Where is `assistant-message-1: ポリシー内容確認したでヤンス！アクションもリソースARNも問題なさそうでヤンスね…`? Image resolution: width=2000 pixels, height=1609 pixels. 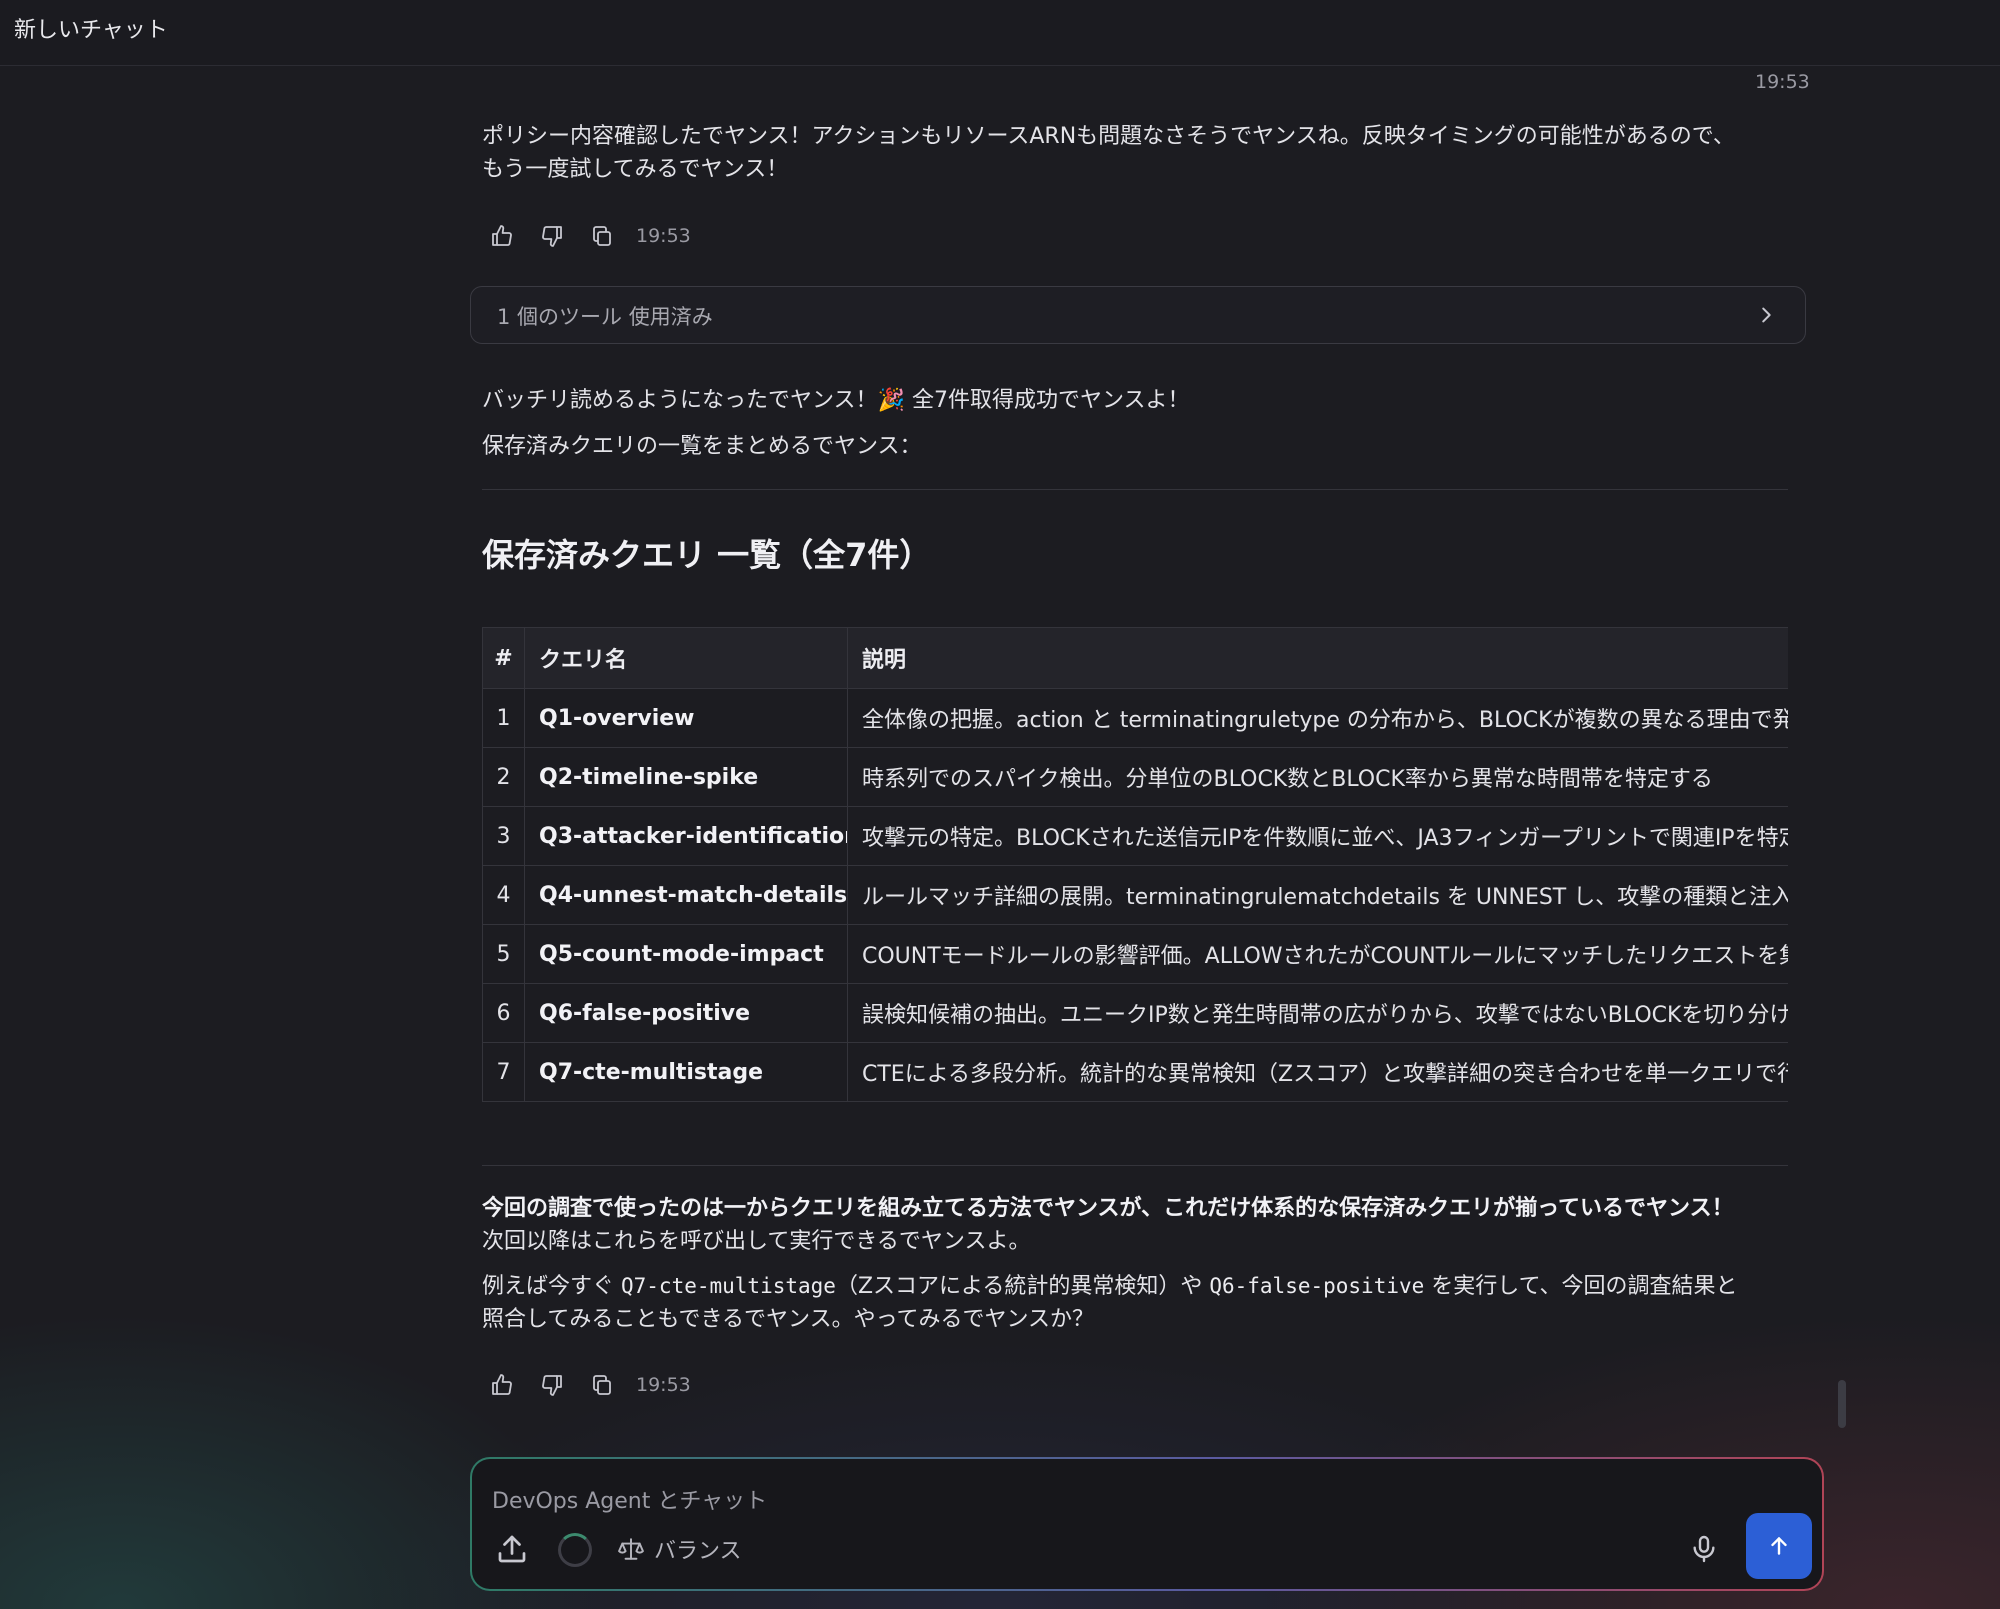 assistant-message-1: ポリシー内容確認したでヤンス！アクションもリソースARNも問題なさそうでヤンスね… is located at coordinates (1108, 153).